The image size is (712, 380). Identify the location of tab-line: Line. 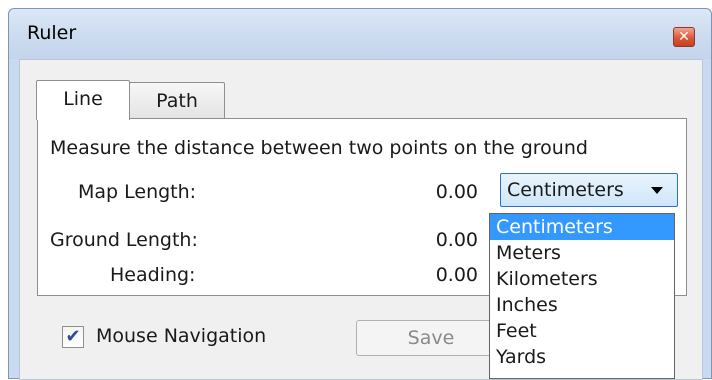
(83, 100).